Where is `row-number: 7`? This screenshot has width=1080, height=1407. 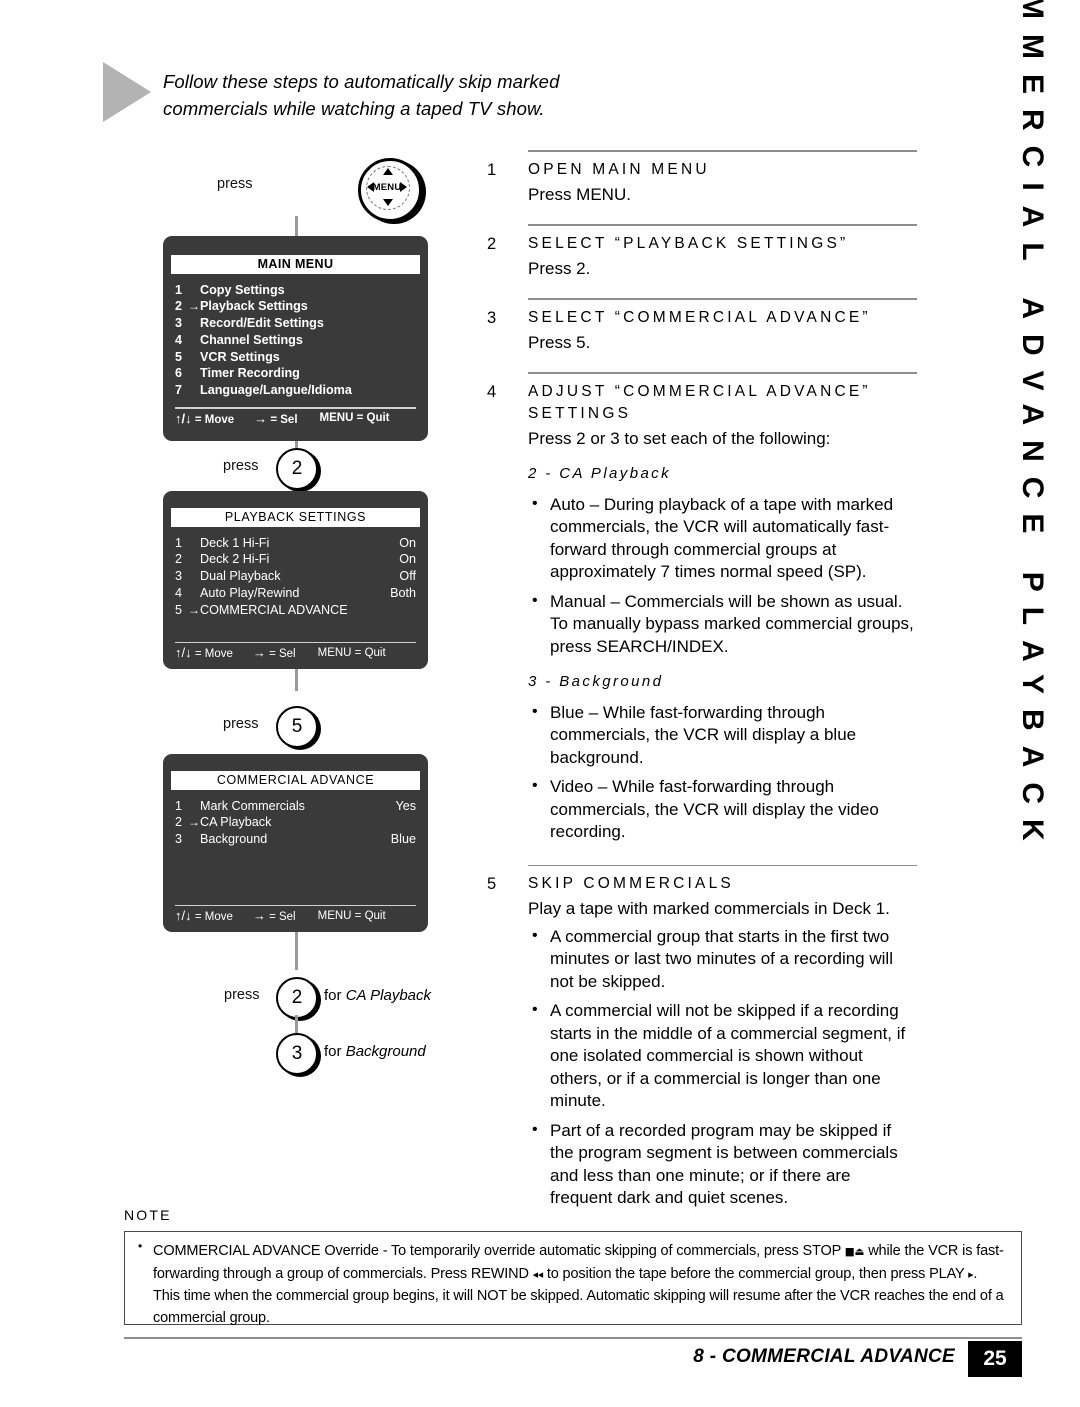
row-number: 7 is located at coordinates (179, 390).